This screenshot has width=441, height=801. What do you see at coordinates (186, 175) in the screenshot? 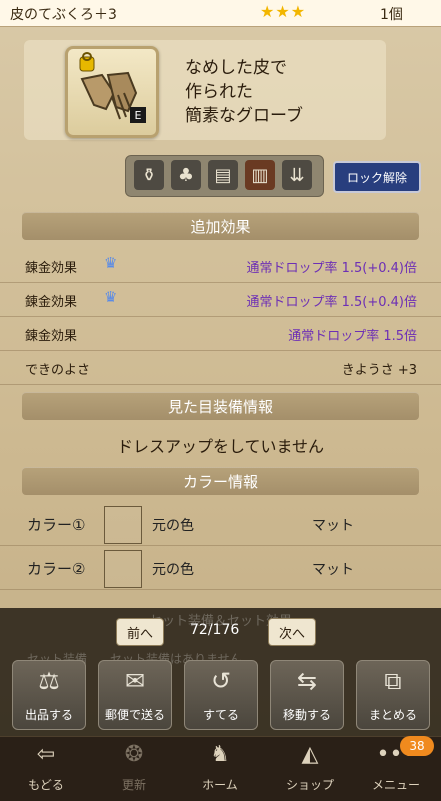
I see `clover-icon: ♣` at bounding box center [186, 175].